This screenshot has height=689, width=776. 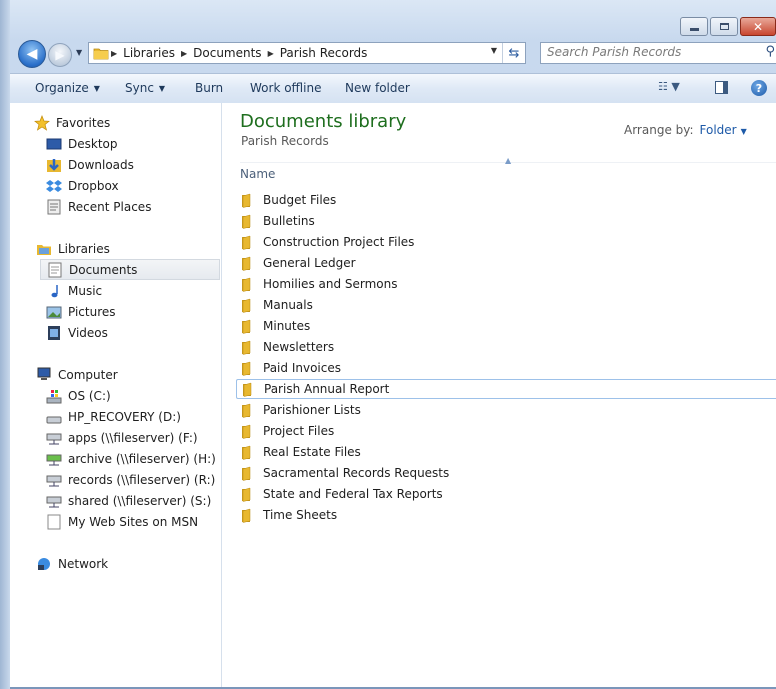 I want to click on pictures-icon, so click(x=54, y=312).